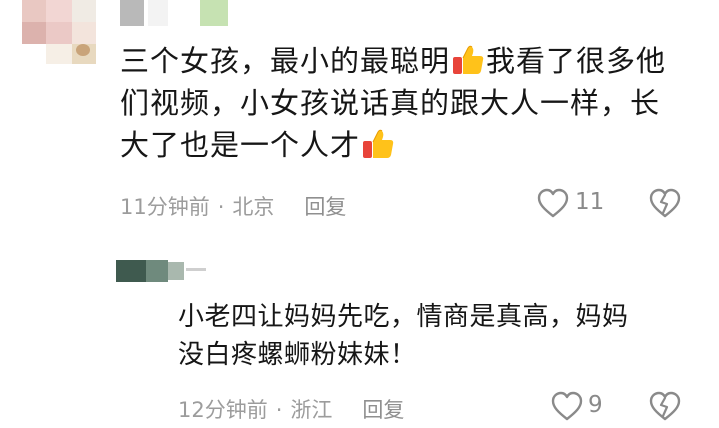 Image resolution: width=719 pixels, height=428 pixels. I want to click on comment-meta: 11分钟前 · 北京 回复, so click(233, 206).